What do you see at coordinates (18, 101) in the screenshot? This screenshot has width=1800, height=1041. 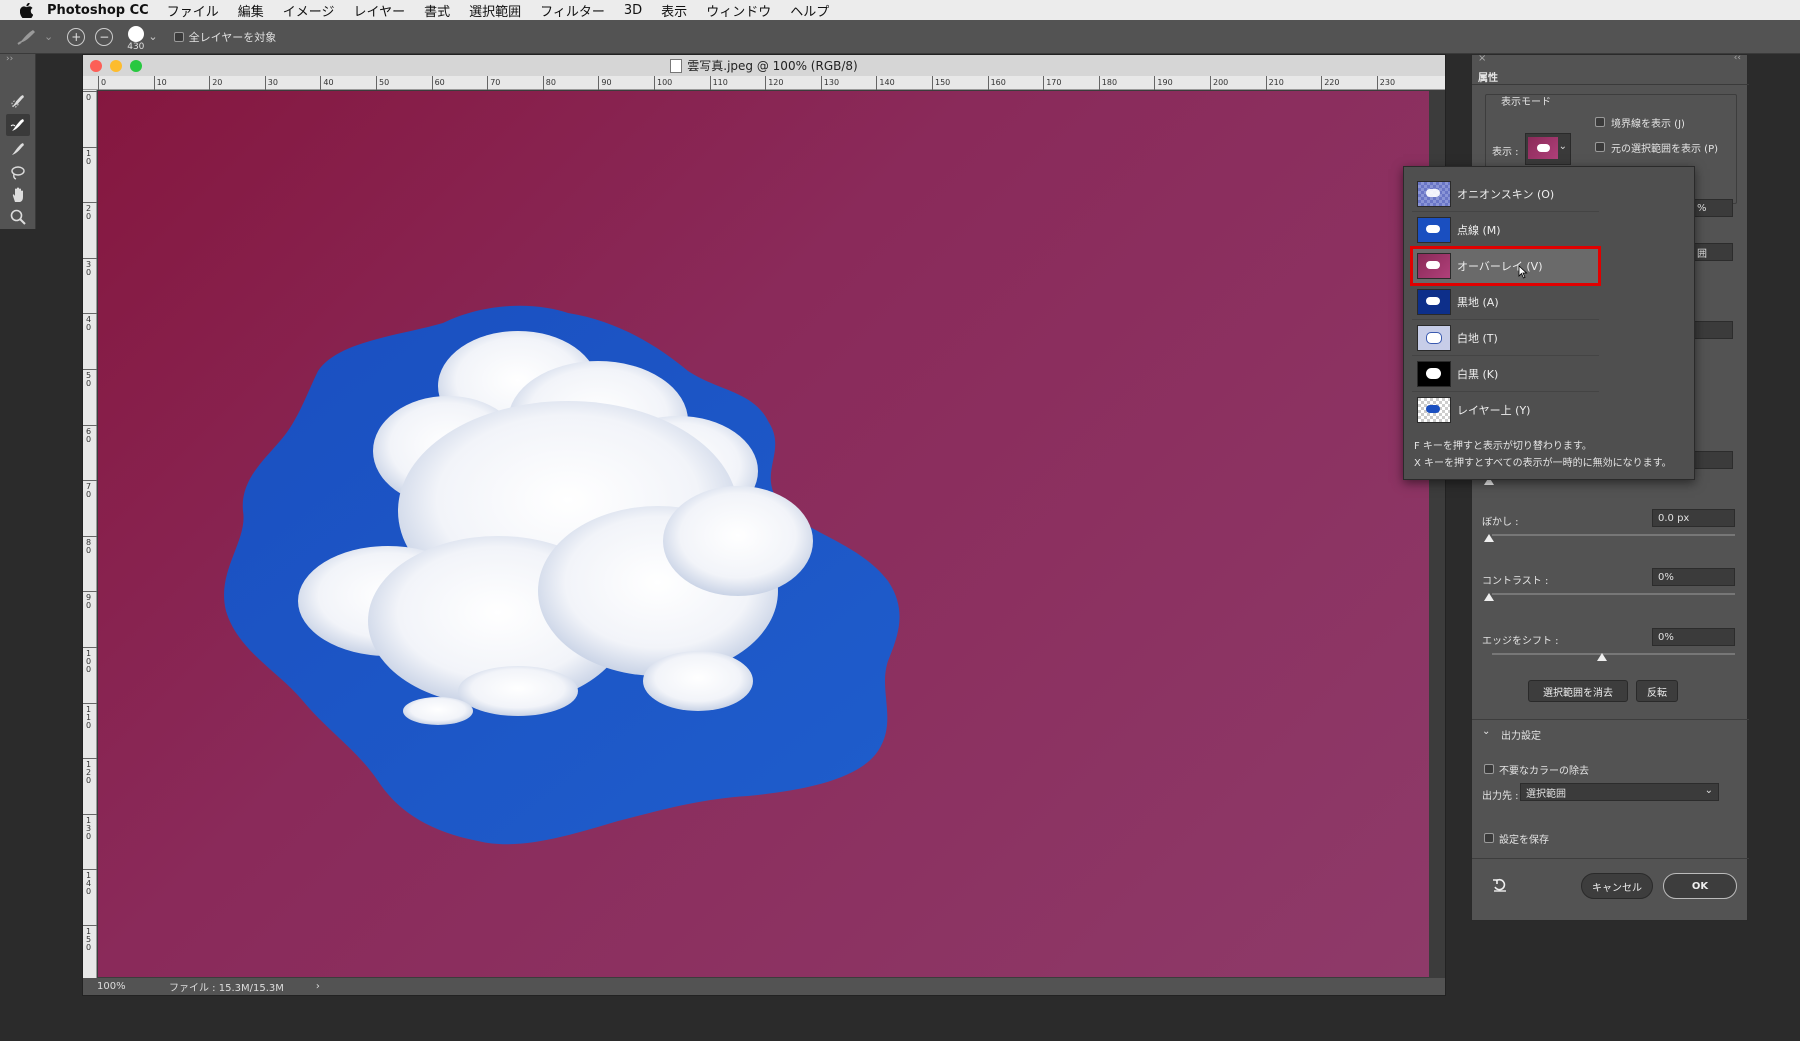 I see `quick-selection-tool` at bounding box center [18, 101].